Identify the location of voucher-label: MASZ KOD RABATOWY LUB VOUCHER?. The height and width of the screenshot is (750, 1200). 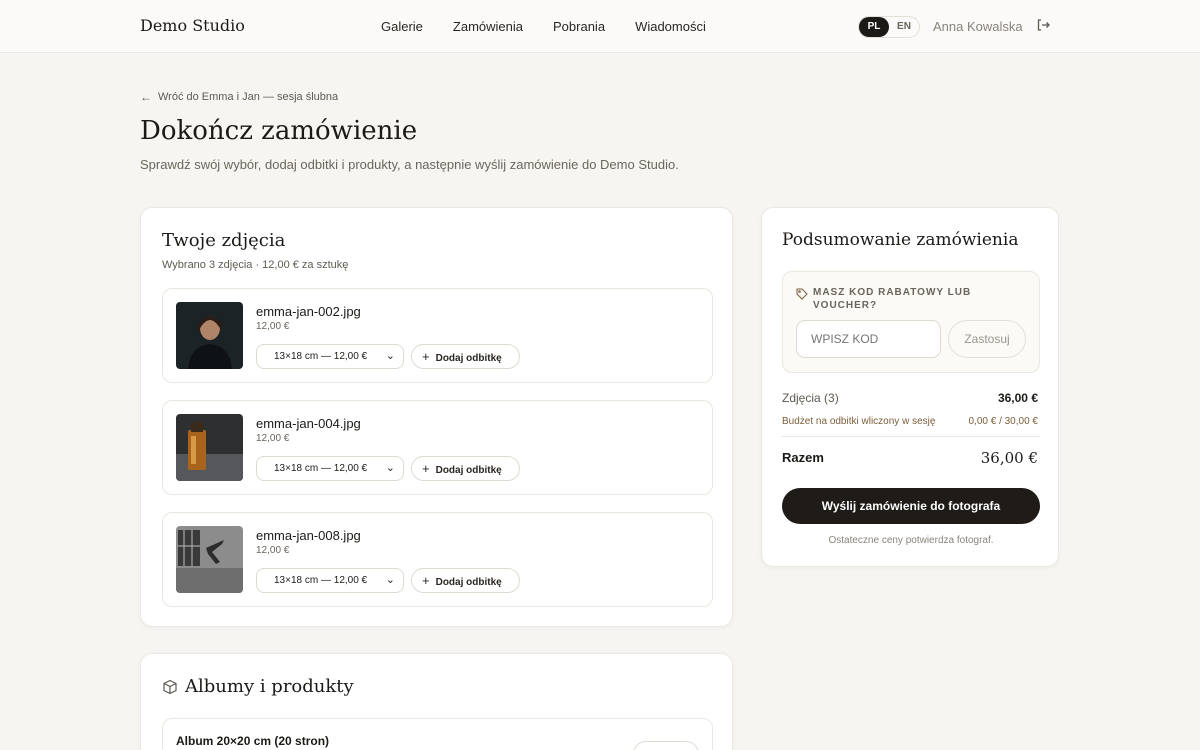
(892, 299).